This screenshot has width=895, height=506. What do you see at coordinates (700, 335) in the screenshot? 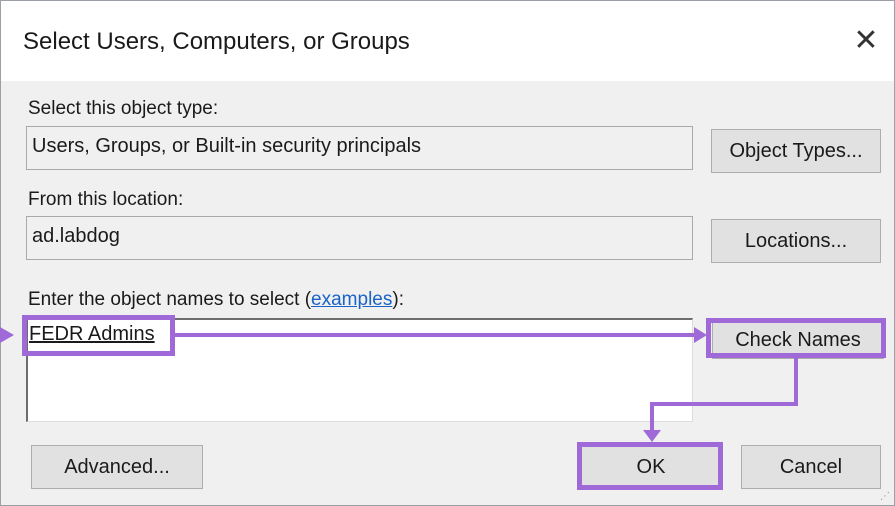
I see `annotation-arrow-check-names-icon` at bounding box center [700, 335].